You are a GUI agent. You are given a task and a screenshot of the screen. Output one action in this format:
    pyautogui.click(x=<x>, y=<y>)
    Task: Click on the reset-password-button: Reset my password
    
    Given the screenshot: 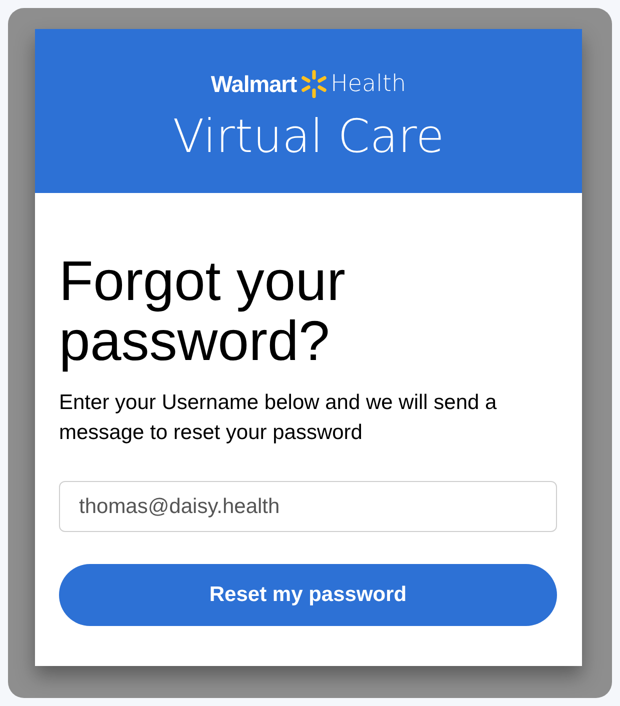 What is the action you would take?
    pyautogui.click(x=308, y=595)
    